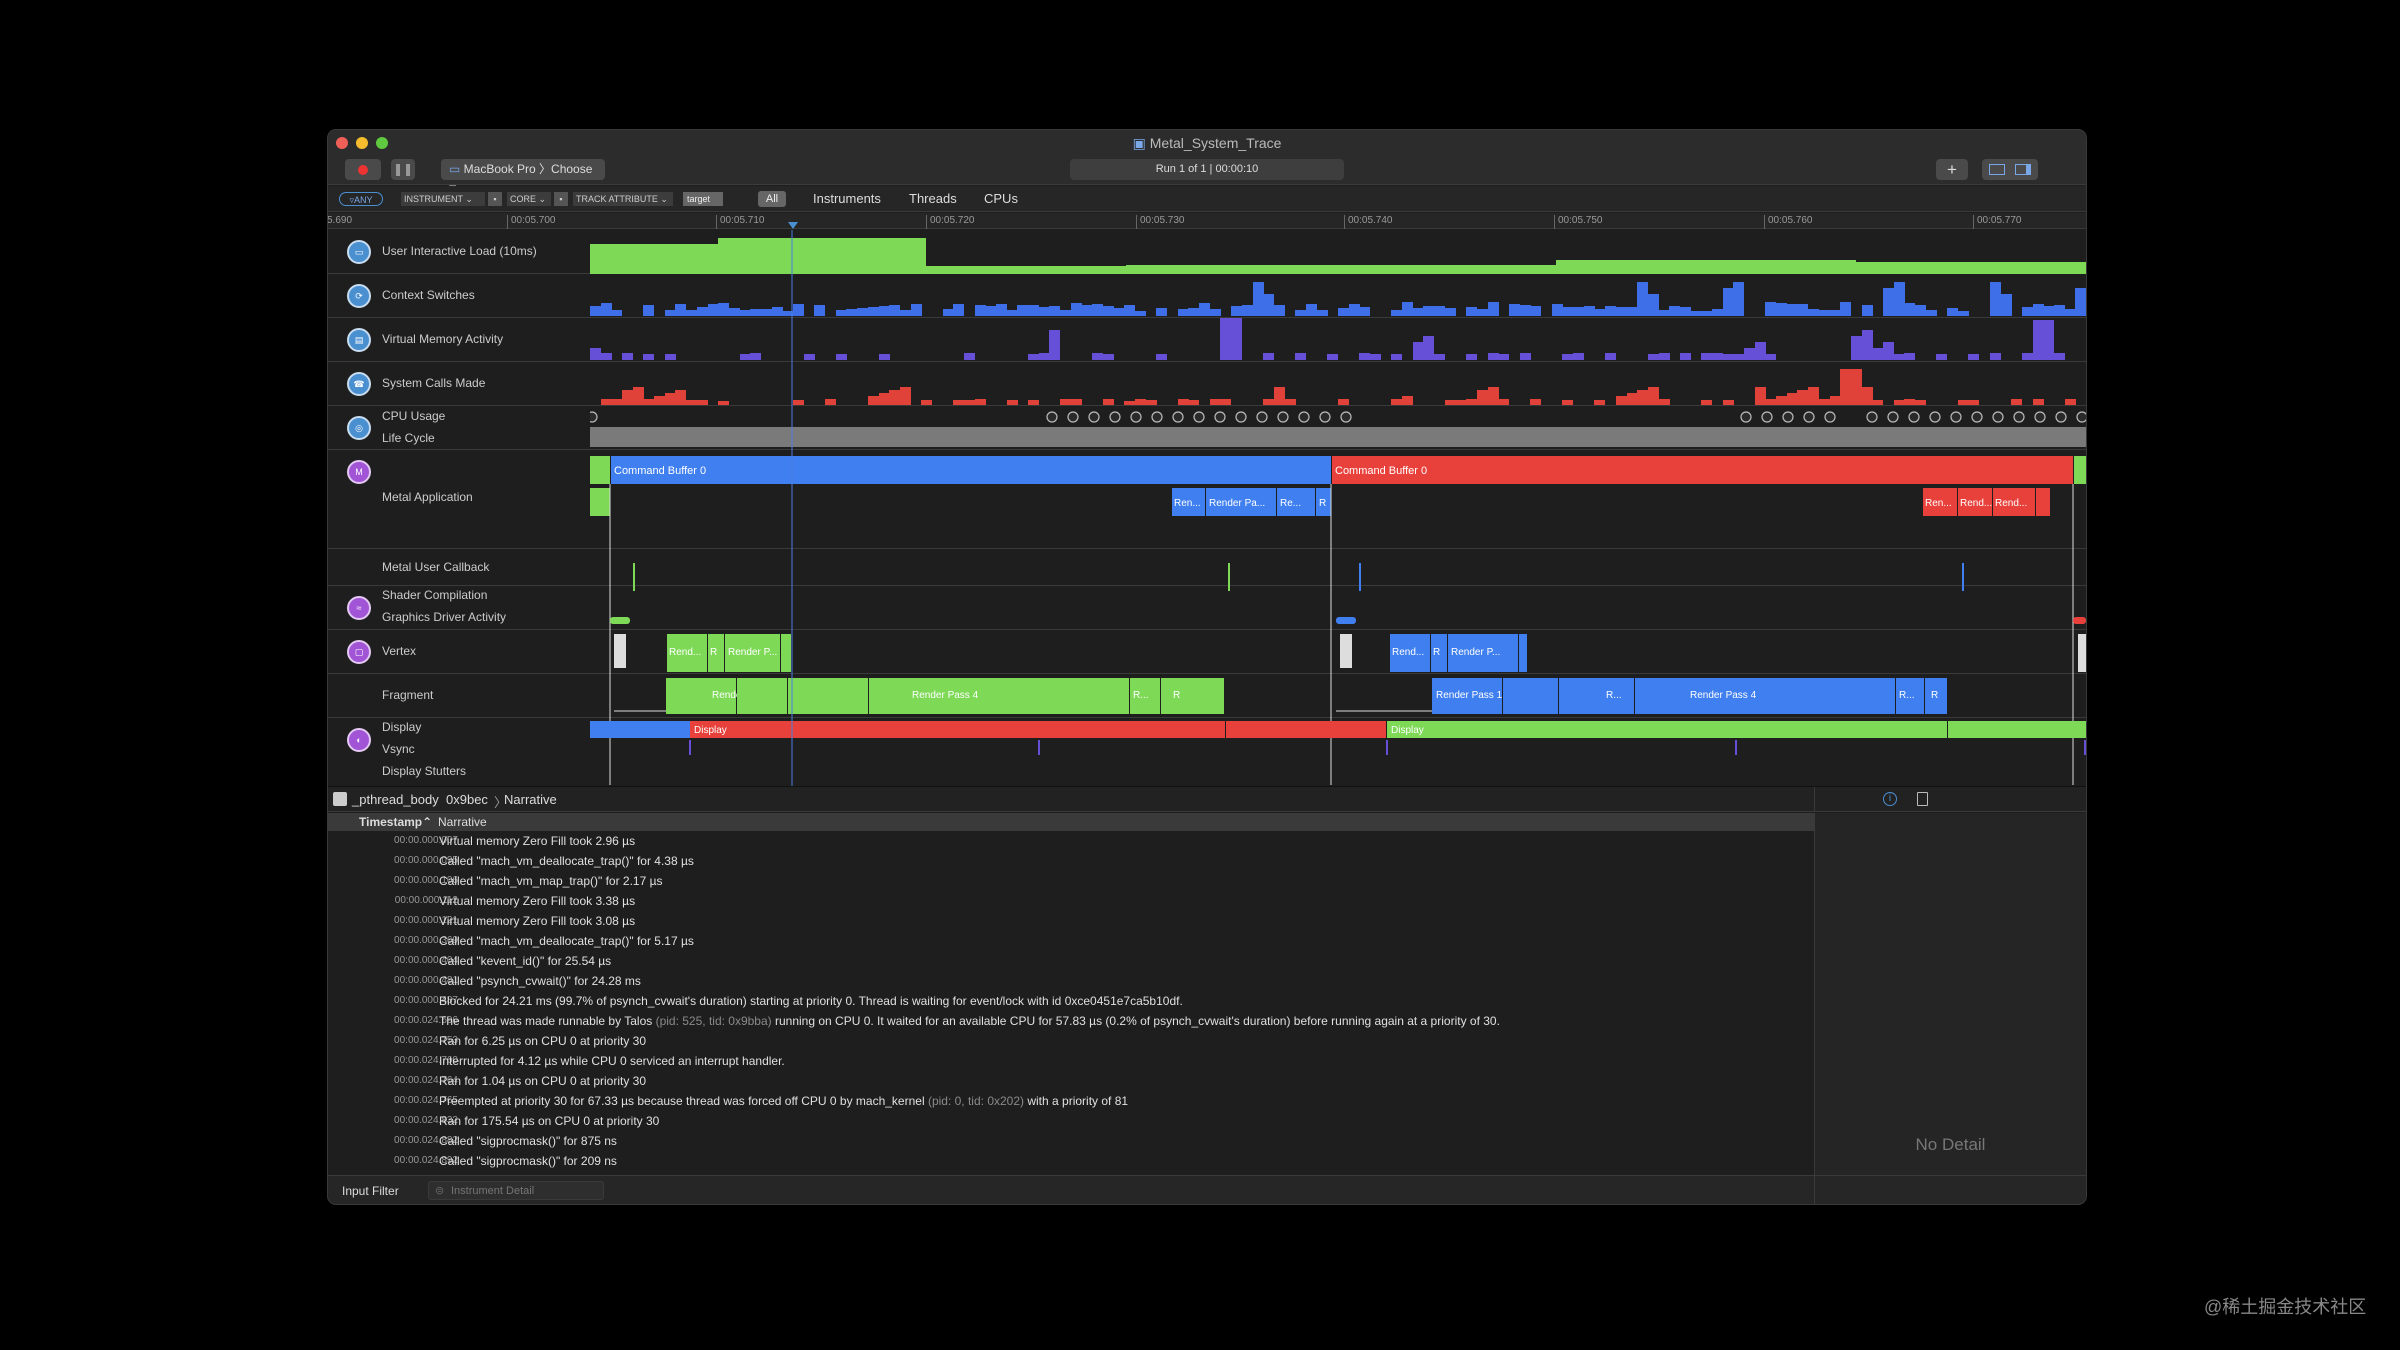 This screenshot has width=2400, height=1350. Describe the element at coordinates (361, 199) in the screenshot. I see `any-filter: ▿ANY` at that location.